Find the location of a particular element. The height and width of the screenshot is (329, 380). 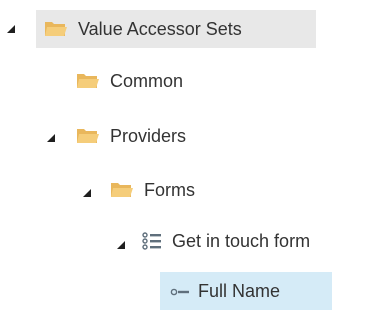

expand-arrow-providers is located at coordinates (51, 138).